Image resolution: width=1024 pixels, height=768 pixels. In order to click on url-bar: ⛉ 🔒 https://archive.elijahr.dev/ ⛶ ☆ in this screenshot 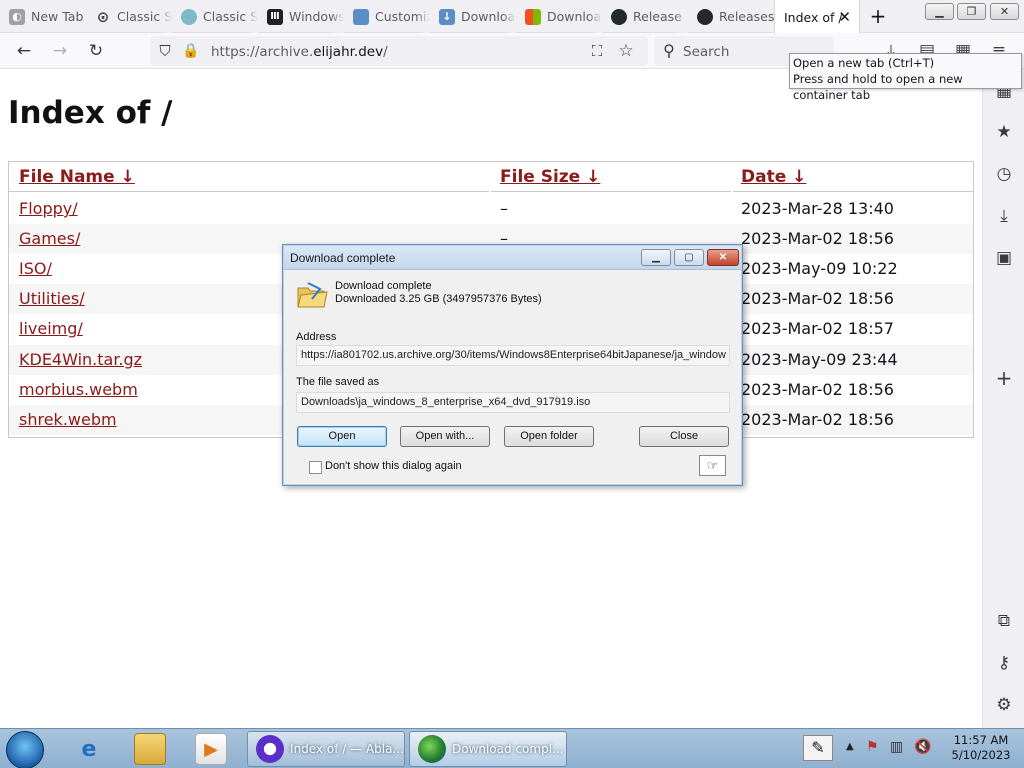, I will do `click(399, 51)`.